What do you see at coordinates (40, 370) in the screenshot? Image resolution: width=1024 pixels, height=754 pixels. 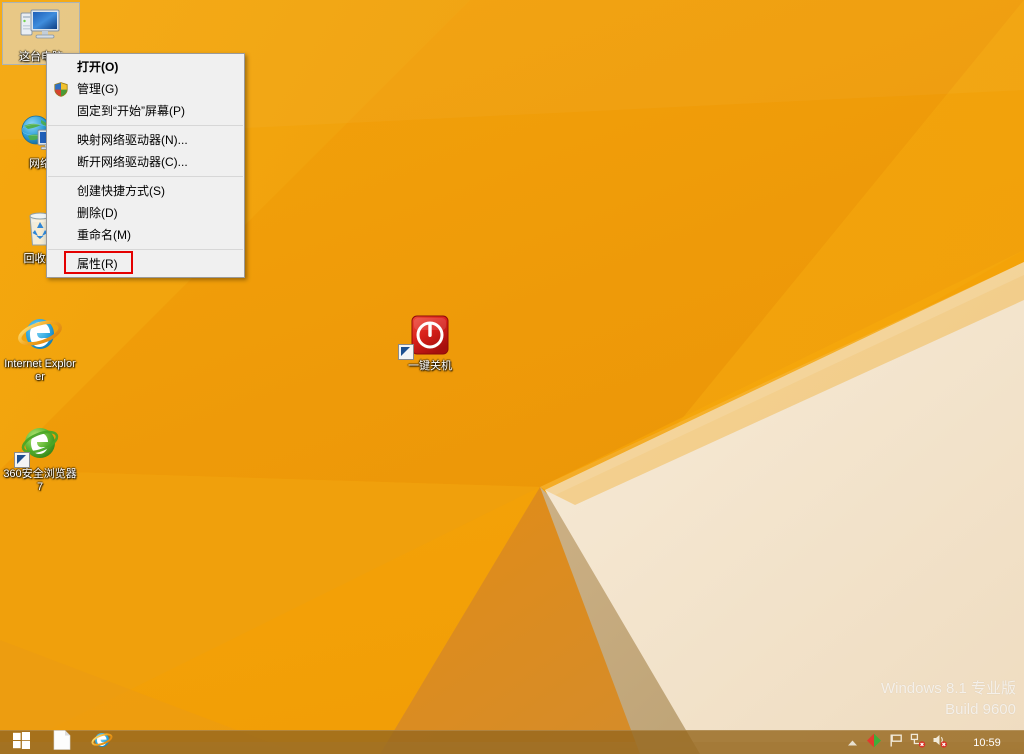 I see `desktop-icon-label: Internet Explorer` at bounding box center [40, 370].